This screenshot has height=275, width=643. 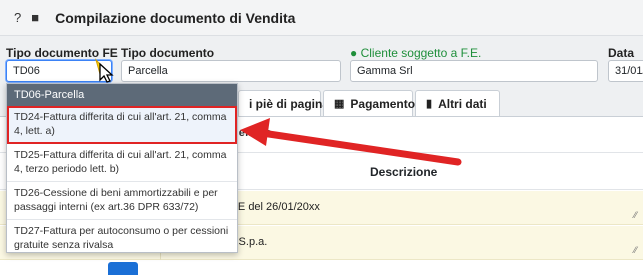 What do you see at coordinates (104, 70) in the screenshot?
I see `mouse-cursor-icon` at bounding box center [104, 70].